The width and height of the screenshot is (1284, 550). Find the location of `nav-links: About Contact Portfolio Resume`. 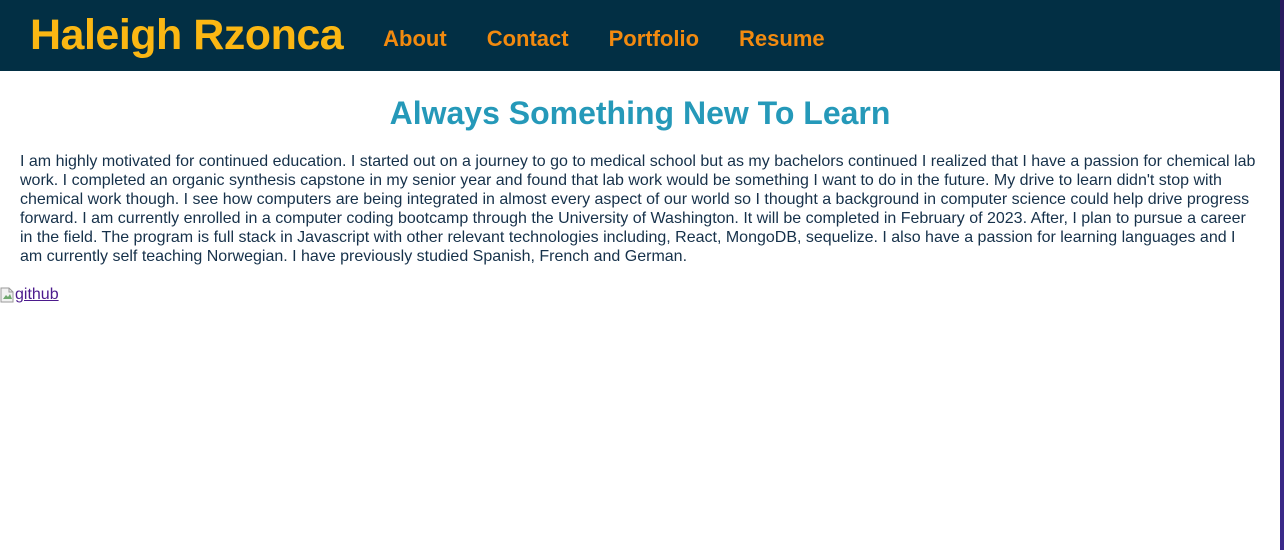

nav-links: About Contact Portfolio Resume is located at coordinates (613, 36).